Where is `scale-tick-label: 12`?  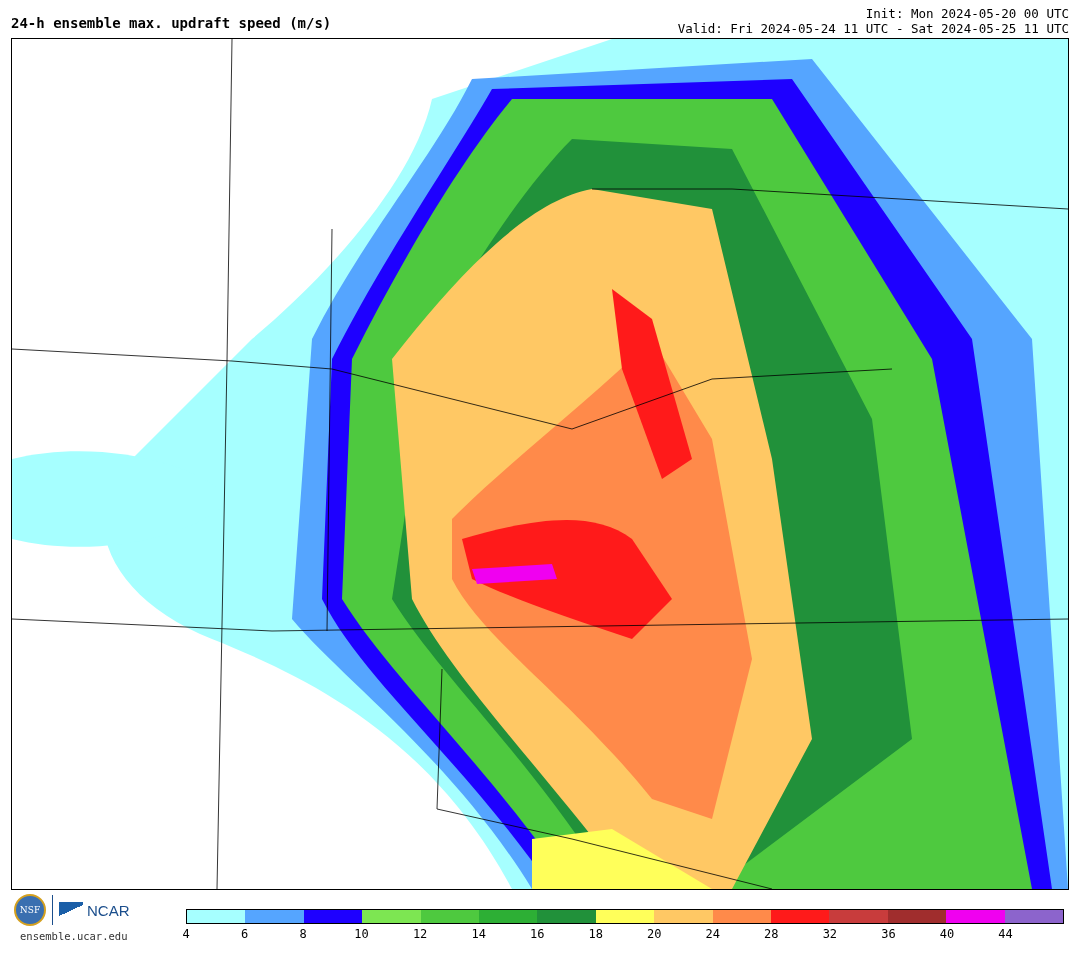 scale-tick-label: 12 is located at coordinates (420, 934).